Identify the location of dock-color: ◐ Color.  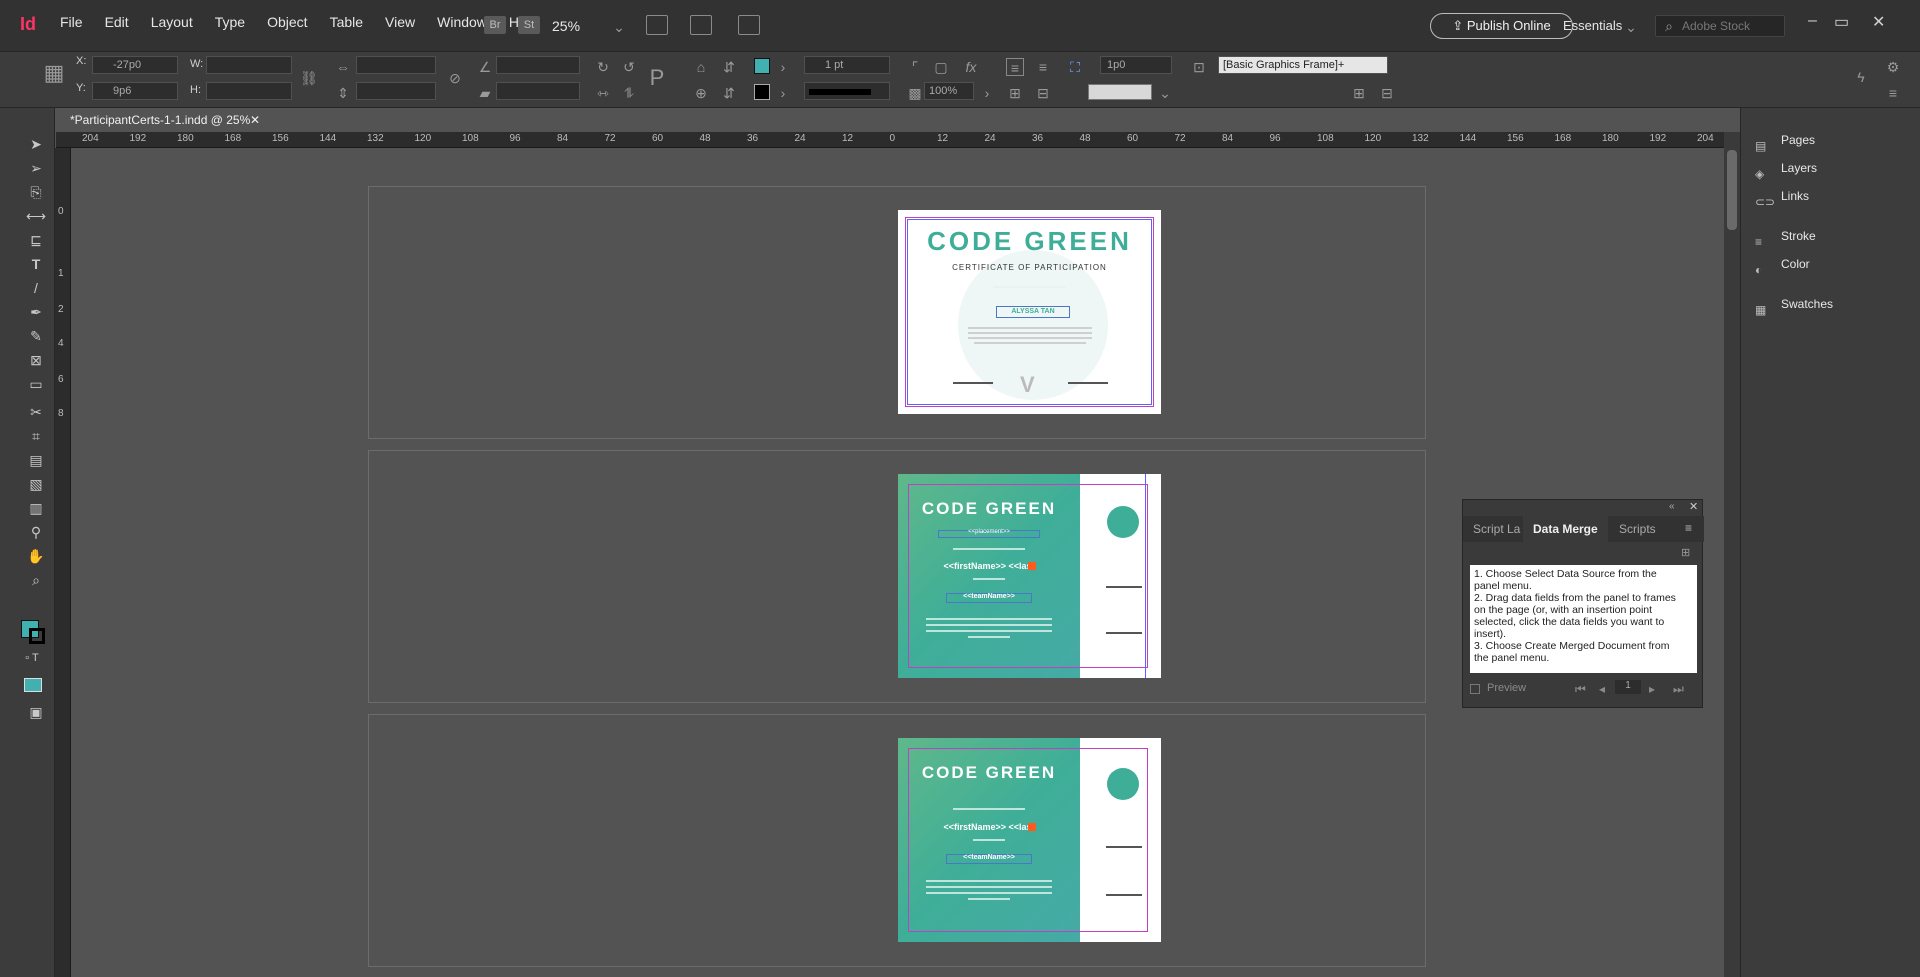
(1782, 264).